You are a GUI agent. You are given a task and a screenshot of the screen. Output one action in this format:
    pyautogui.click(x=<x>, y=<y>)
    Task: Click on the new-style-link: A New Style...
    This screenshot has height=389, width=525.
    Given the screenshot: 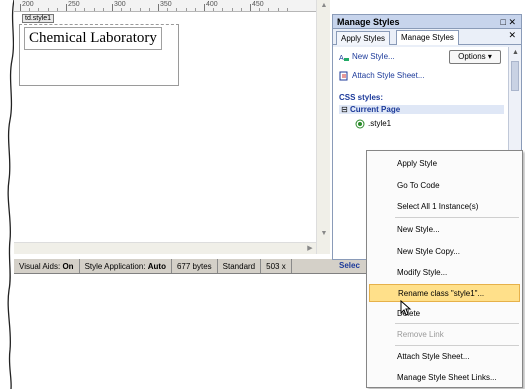 What is the action you would take?
    pyautogui.click(x=367, y=57)
    